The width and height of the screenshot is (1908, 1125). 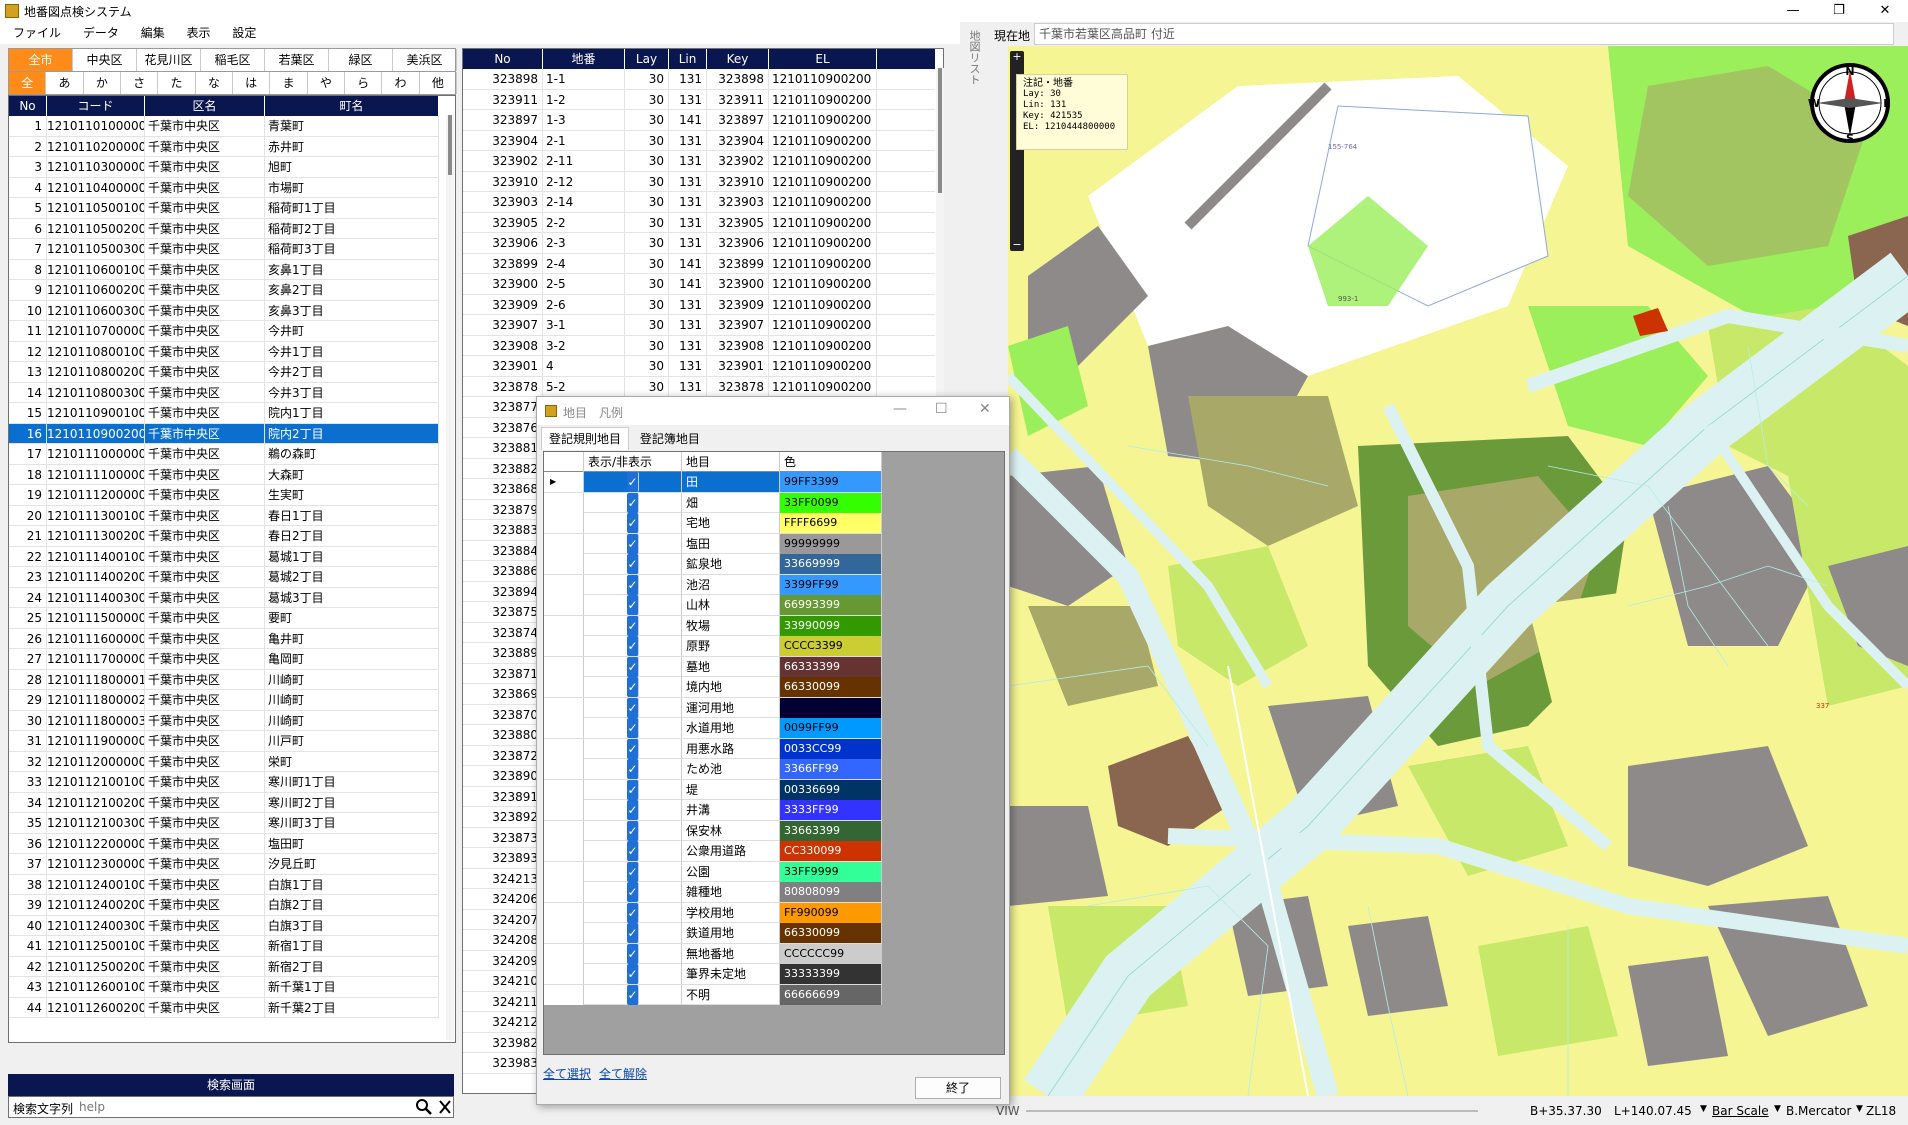 I want to click on legend-row: ✓ 牧場 33990099, so click(x=713, y=625).